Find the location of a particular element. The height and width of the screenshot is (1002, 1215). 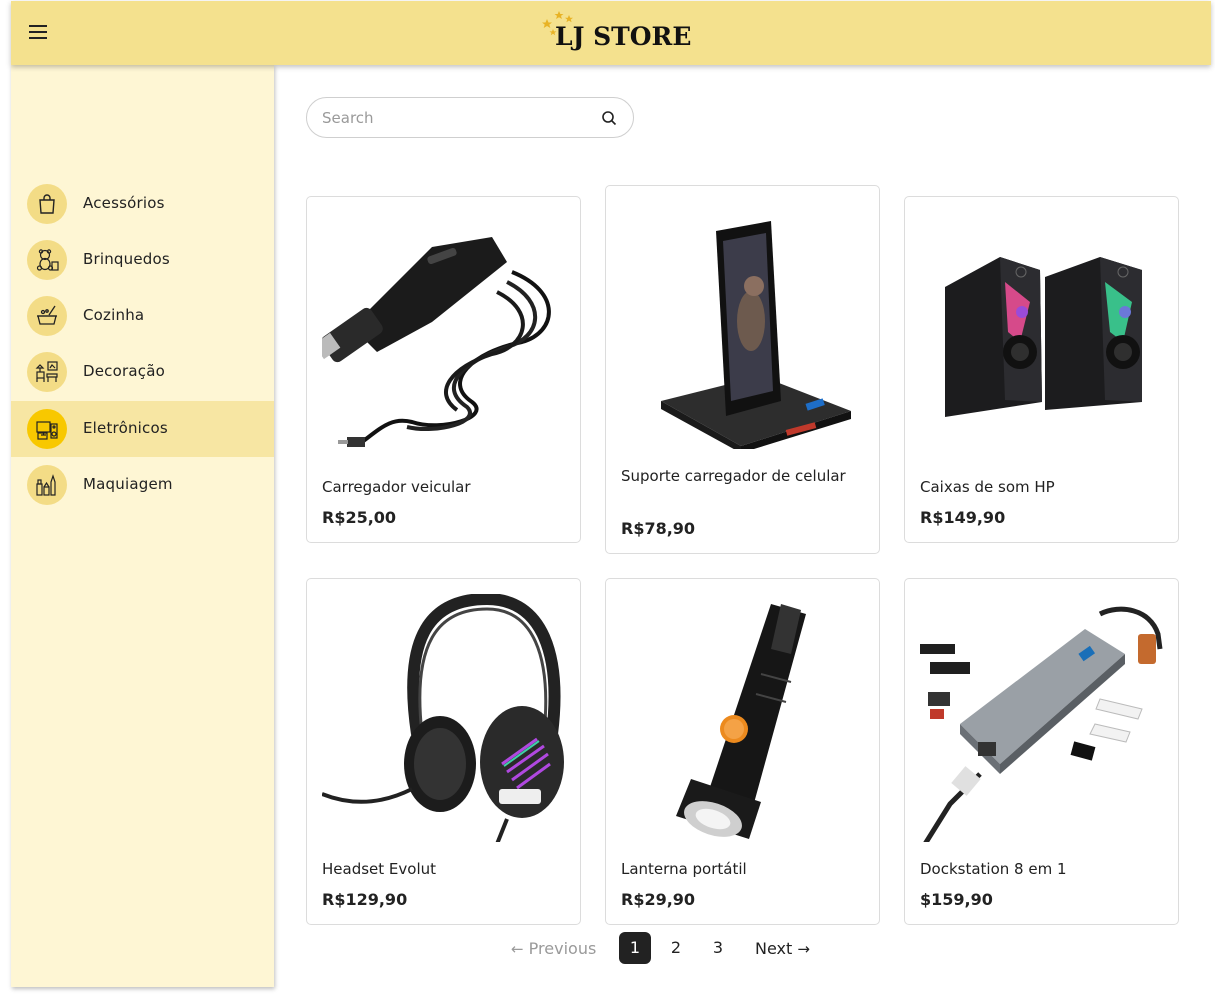

sidebar-item-acessorios: Acessórios is located at coordinates (142, 204).